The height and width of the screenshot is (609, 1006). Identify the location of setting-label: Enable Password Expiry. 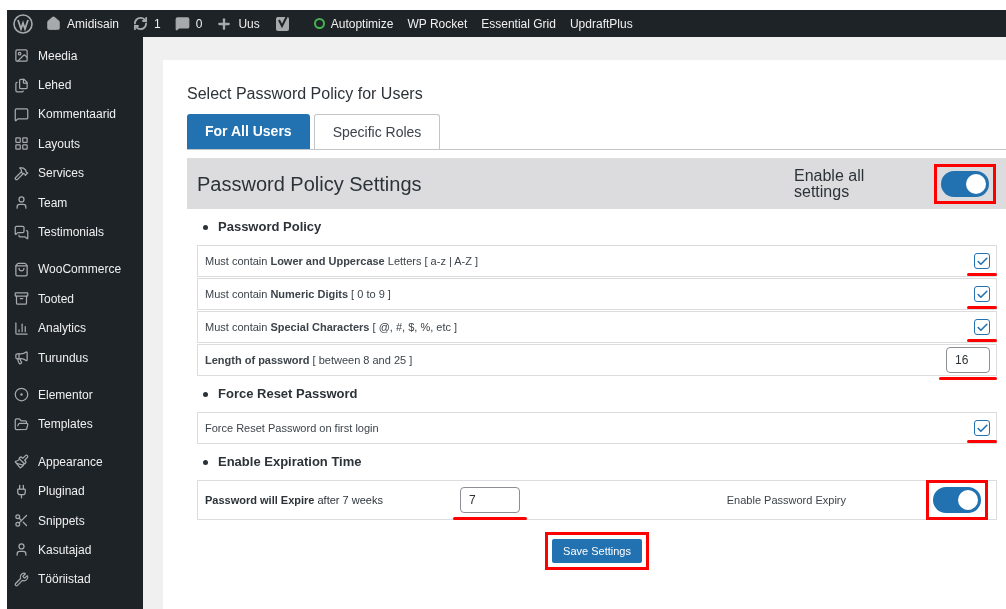
(786, 500).